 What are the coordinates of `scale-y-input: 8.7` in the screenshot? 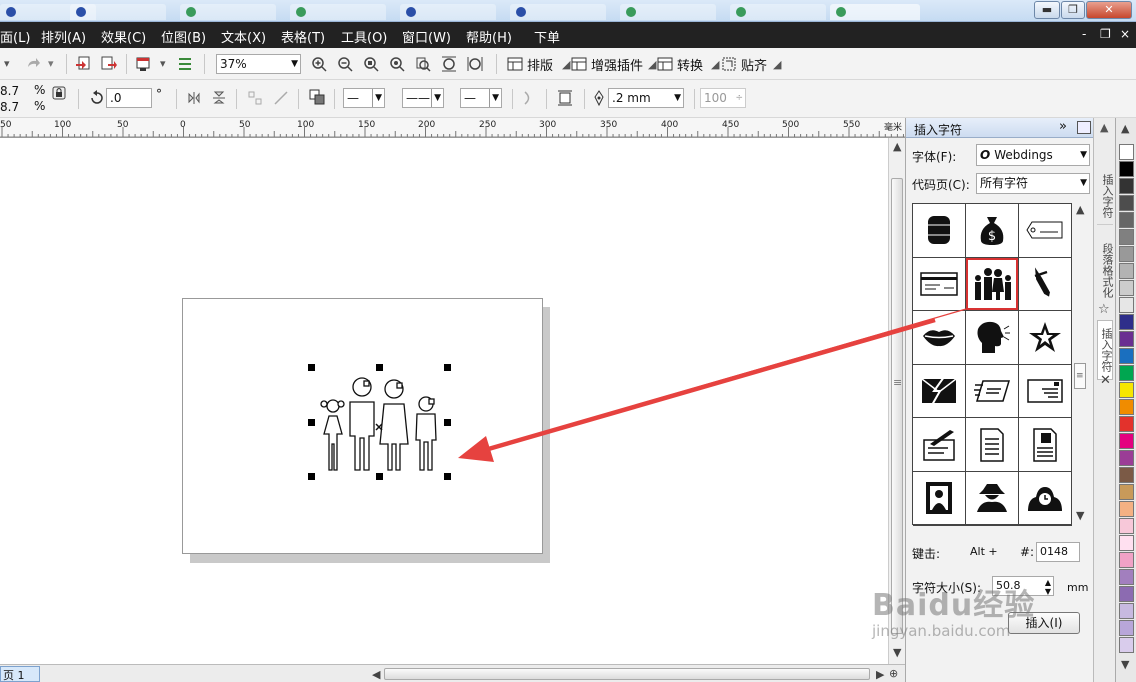 It's located at (9, 107).